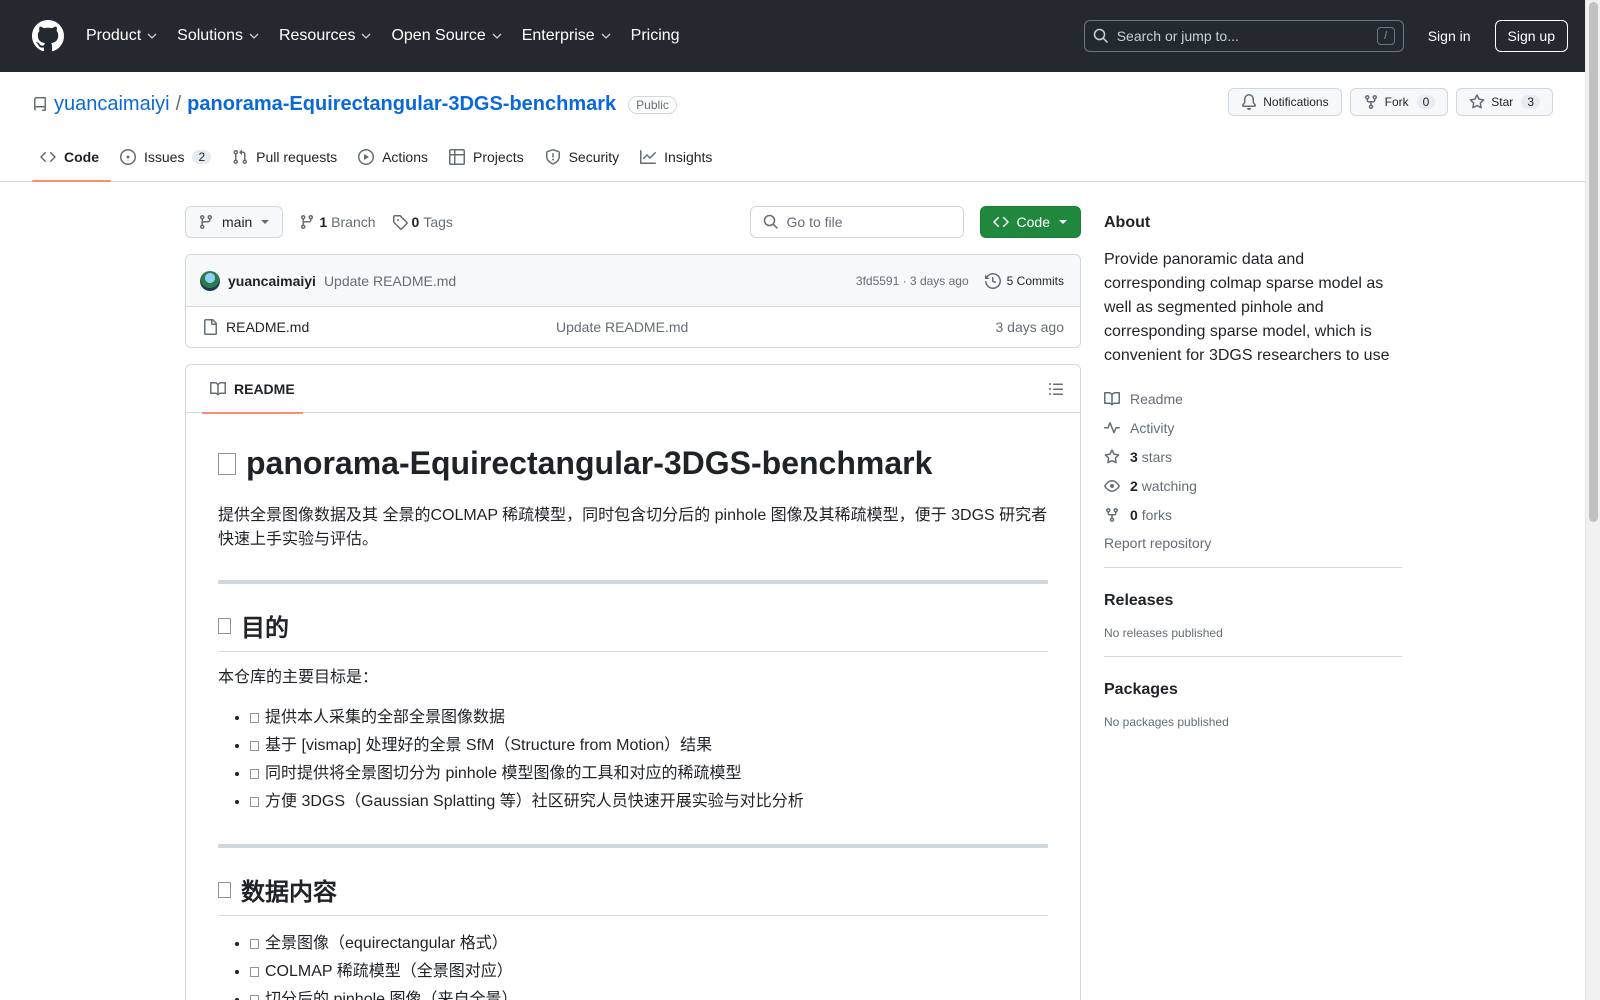 This screenshot has width=1600, height=1000. What do you see at coordinates (1396, 102) in the screenshot?
I see `fork-label: Fork` at bounding box center [1396, 102].